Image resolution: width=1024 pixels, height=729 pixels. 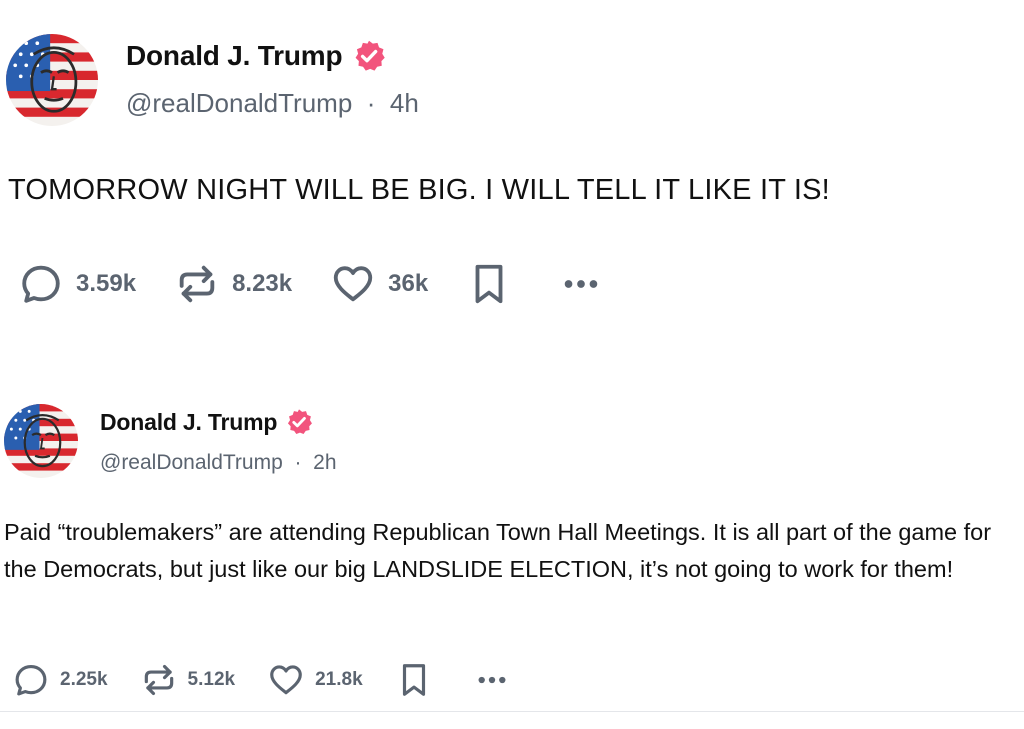 I want to click on reply-count: 3.59k, so click(x=106, y=283).